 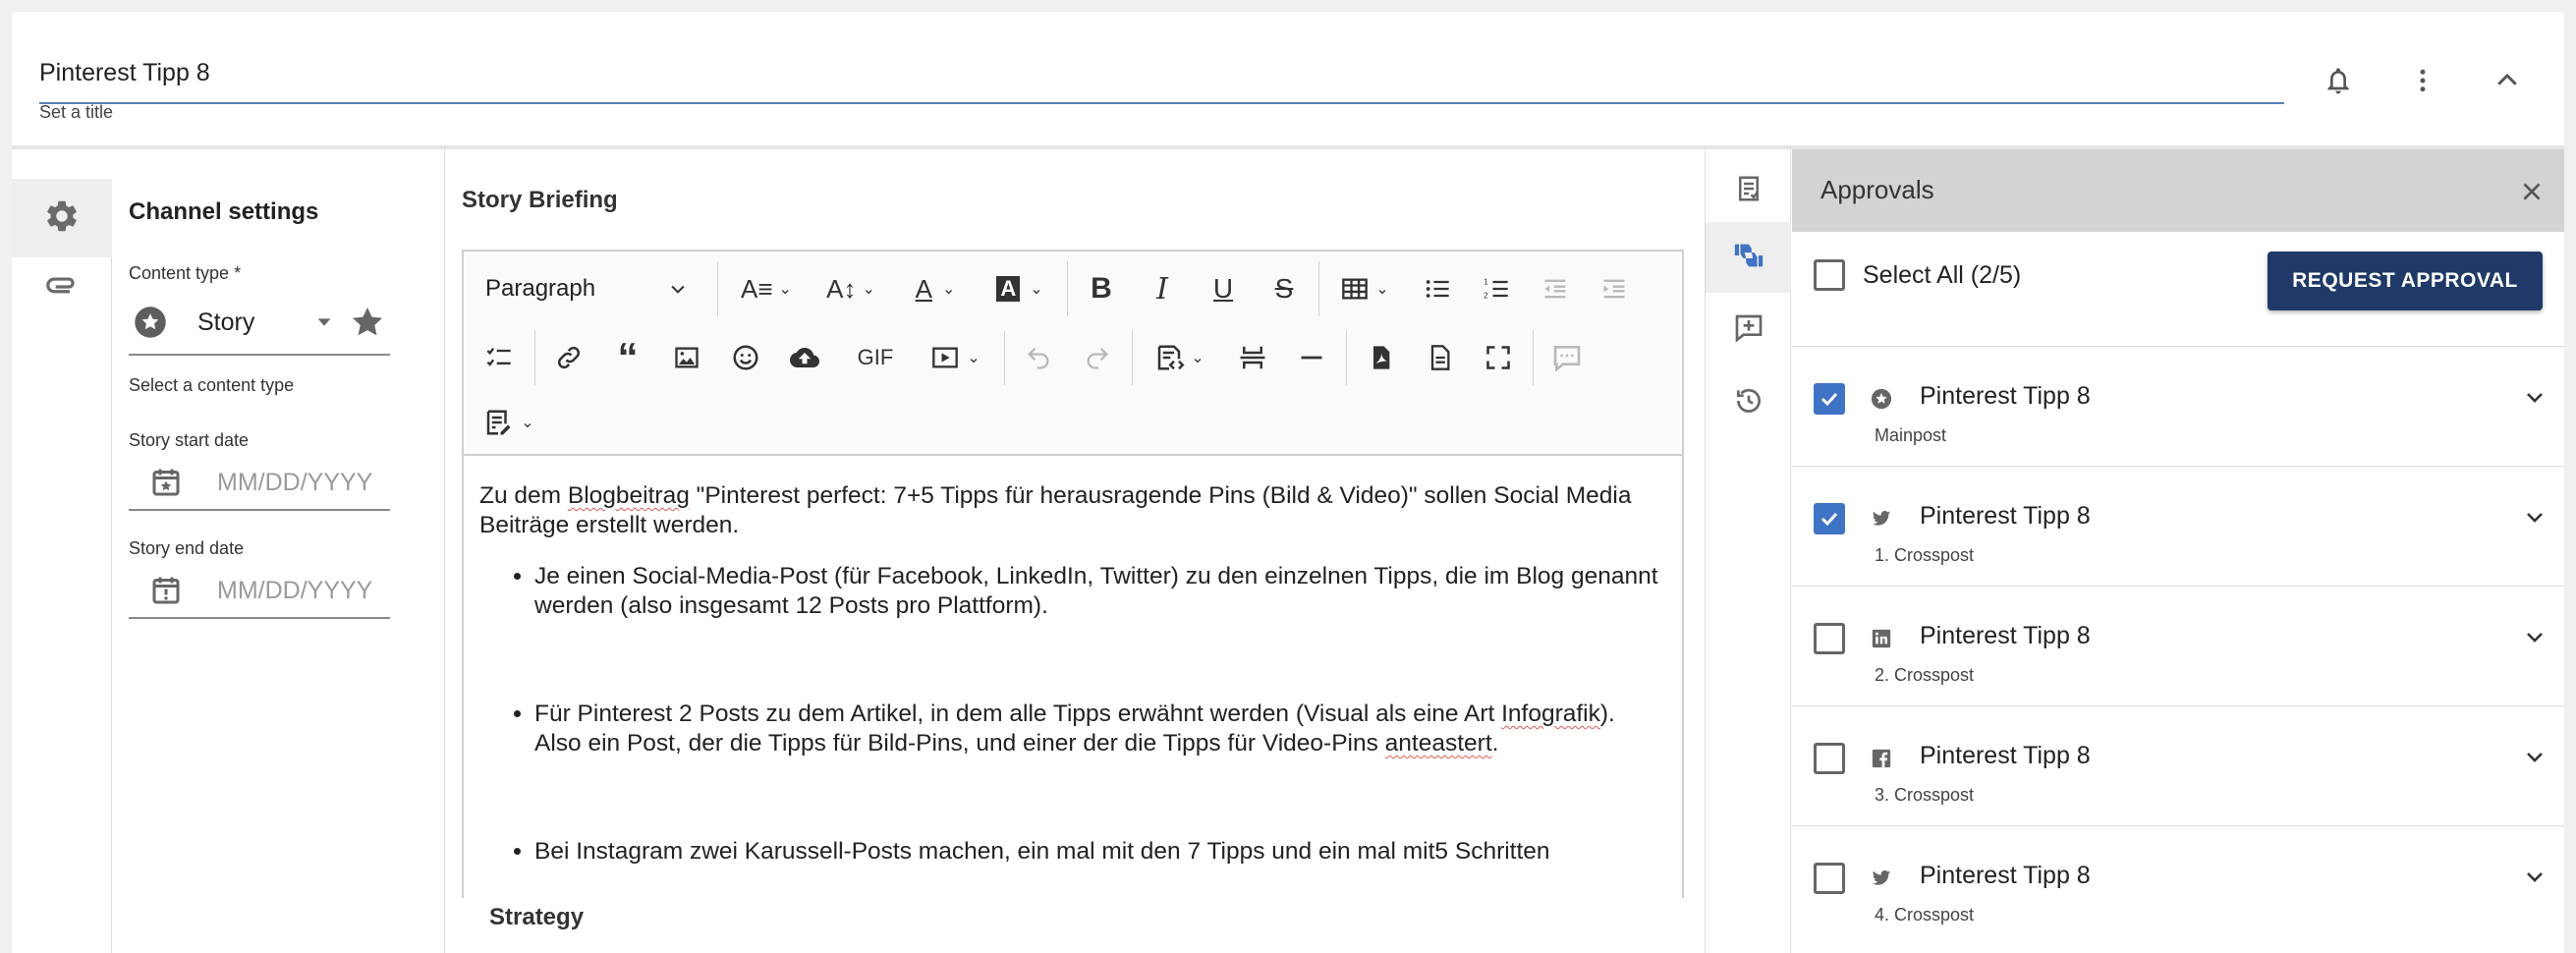 What do you see at coordinates (1877, 189) in the screenshot?
I see `approvals-title: Approvals` at bounding box center [1877, 189].